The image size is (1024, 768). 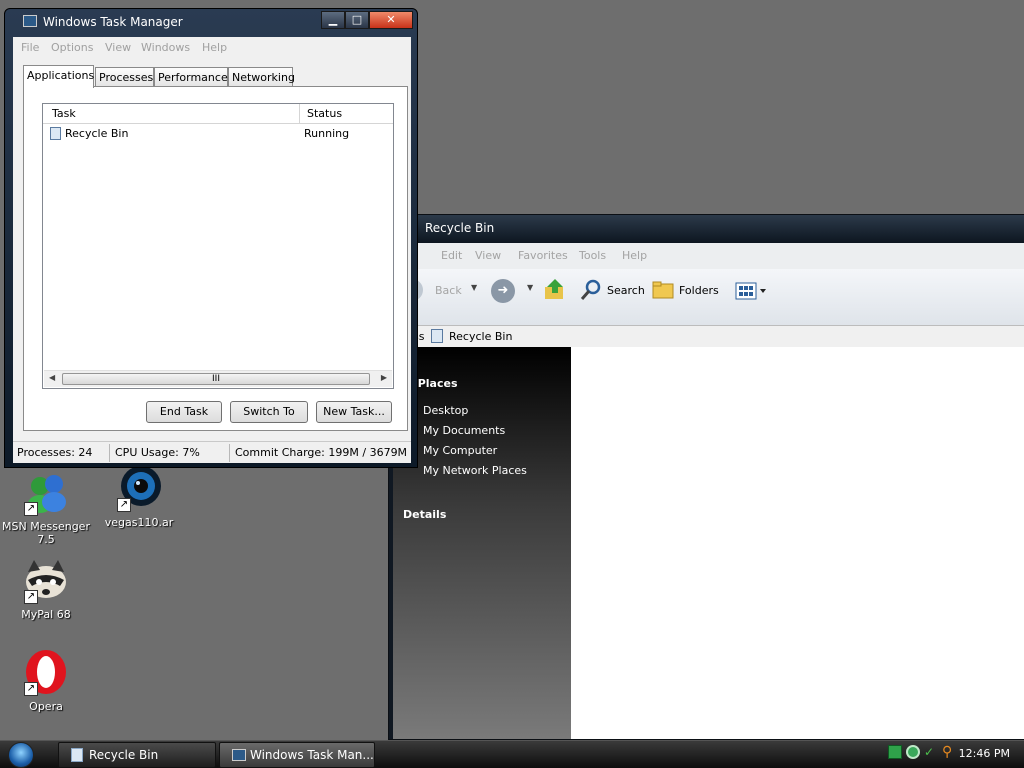 I want to click on address-bar: dress Recycle Bin, so click(x=708, y=336).